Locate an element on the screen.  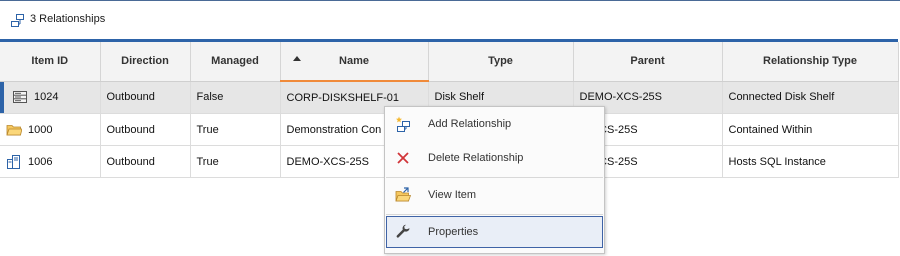
relationships-header: 3 Relationships is located at coordinates (450, 20).